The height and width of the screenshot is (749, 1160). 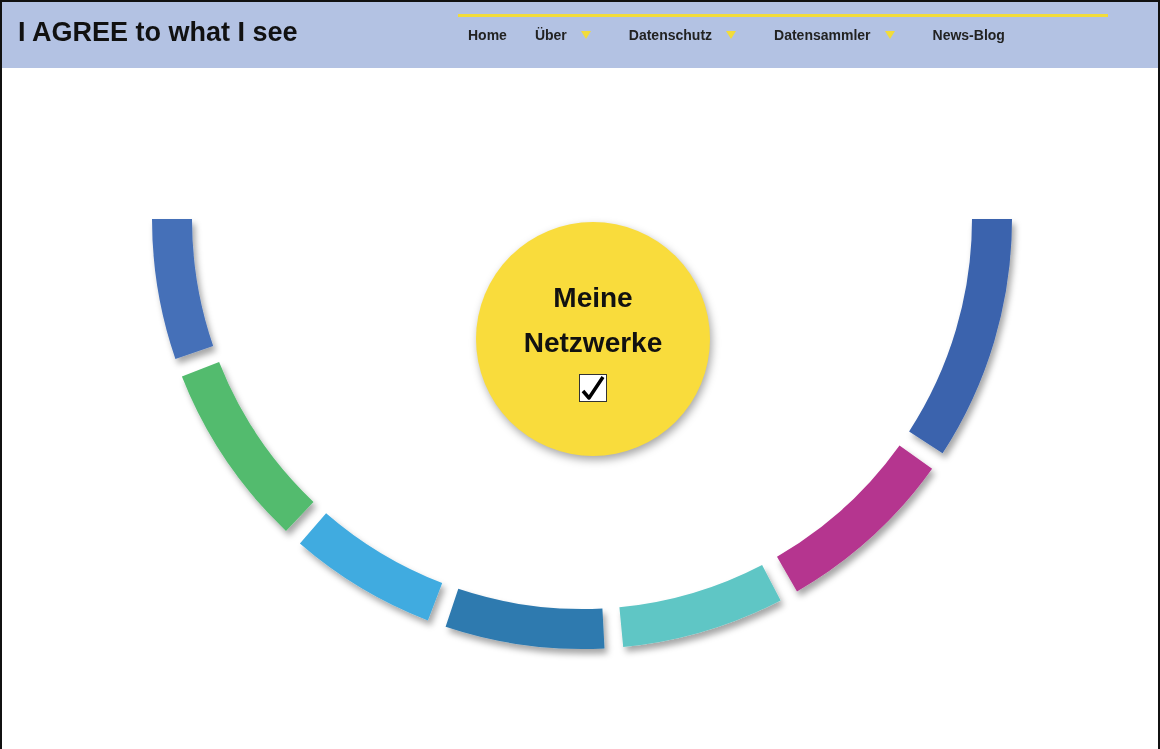 What do you see at coordinates (968, 34) in the screenshot?
I see `nav-link: News-Blog` at bounding box center [968, 34].